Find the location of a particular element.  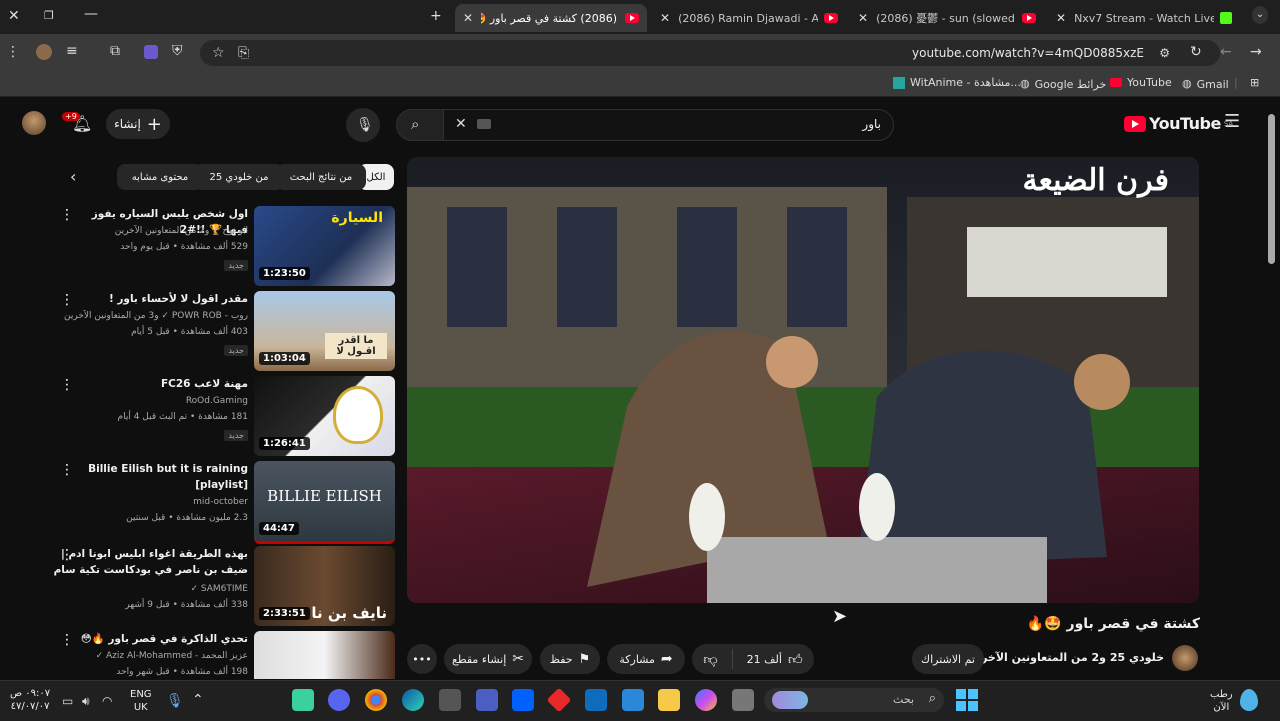

thumbnail: BILLIE EILISH 44:47 is located at coordinates (324, 502).